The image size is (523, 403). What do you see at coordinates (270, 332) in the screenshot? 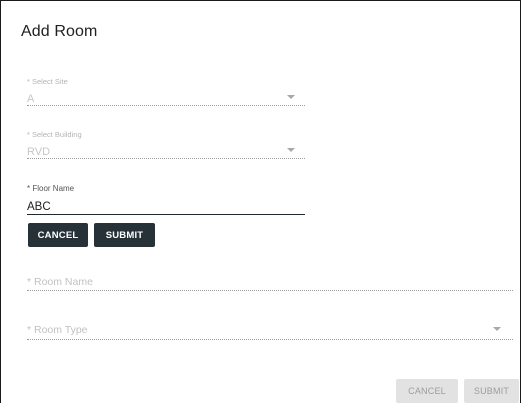
I see `room-type-dropdown: * Room Type` at bounding box center [270, 332].